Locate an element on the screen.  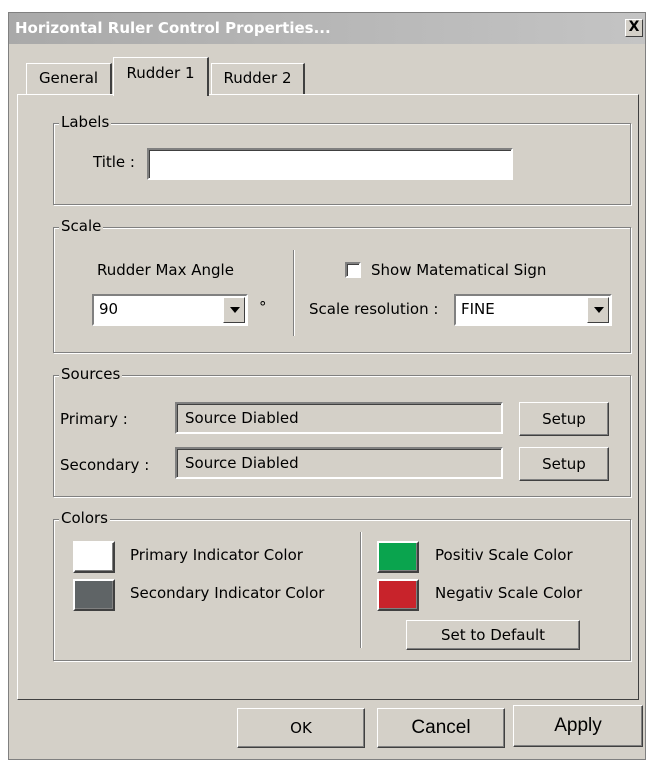
positive-scale-label: Positiv Scale Color is located at coordinates (504, 555).